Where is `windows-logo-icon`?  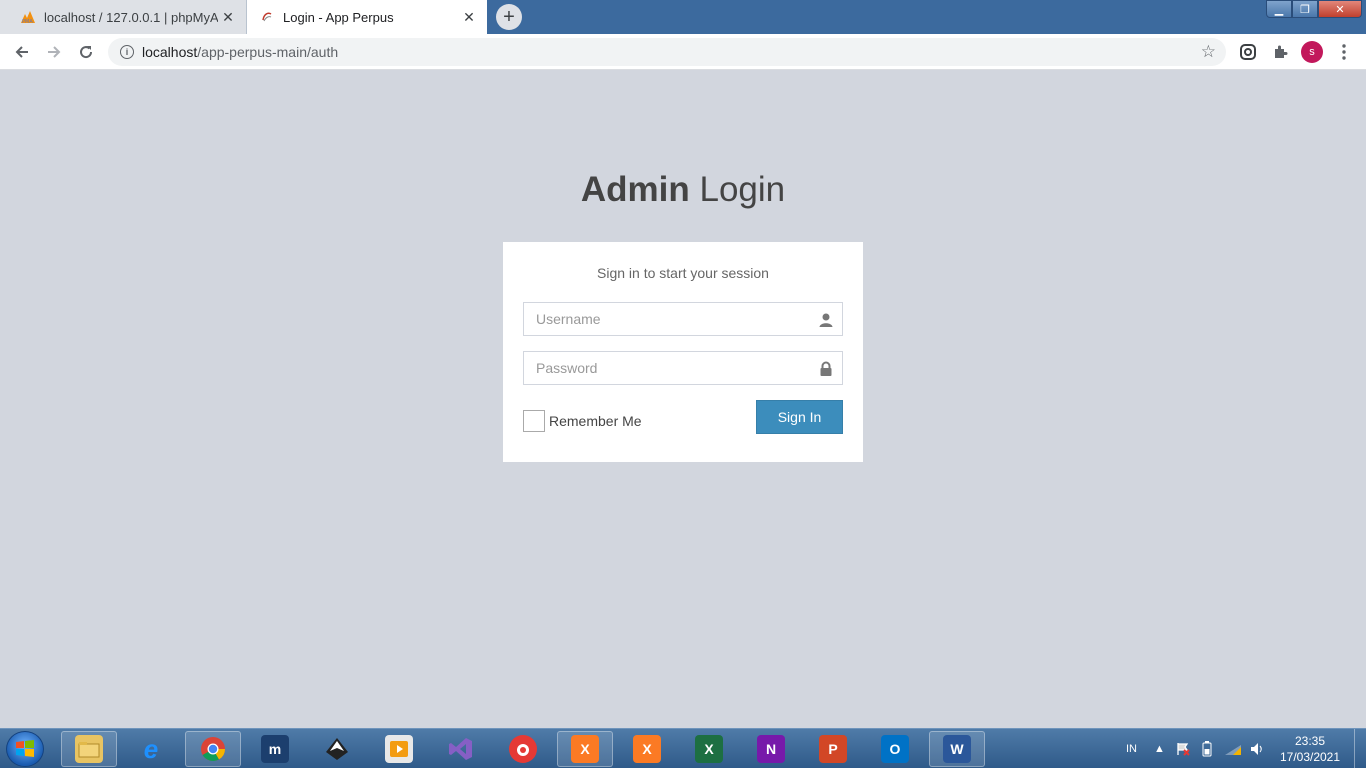
windows-logo-icon is located at coordinates (25, 748).